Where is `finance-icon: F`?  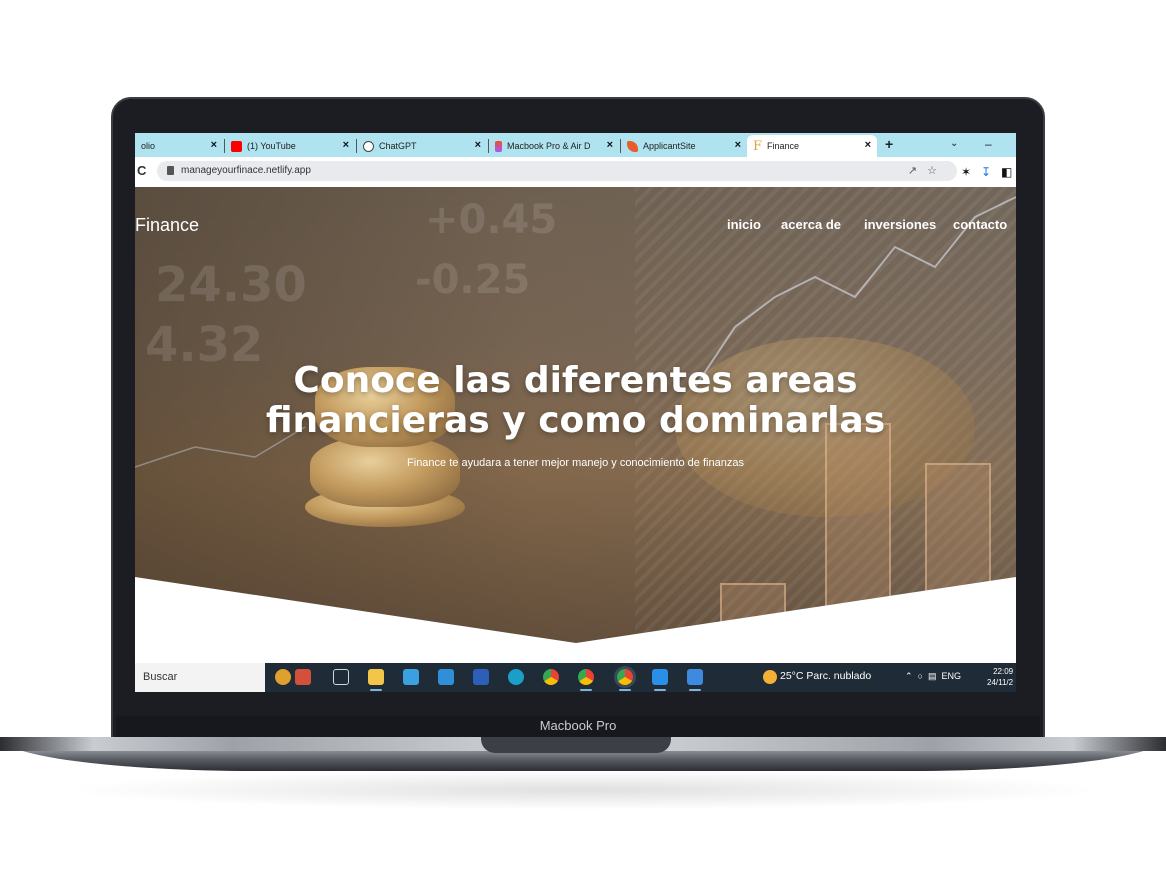
finance-icon: F is located at coordinates (758, 146).